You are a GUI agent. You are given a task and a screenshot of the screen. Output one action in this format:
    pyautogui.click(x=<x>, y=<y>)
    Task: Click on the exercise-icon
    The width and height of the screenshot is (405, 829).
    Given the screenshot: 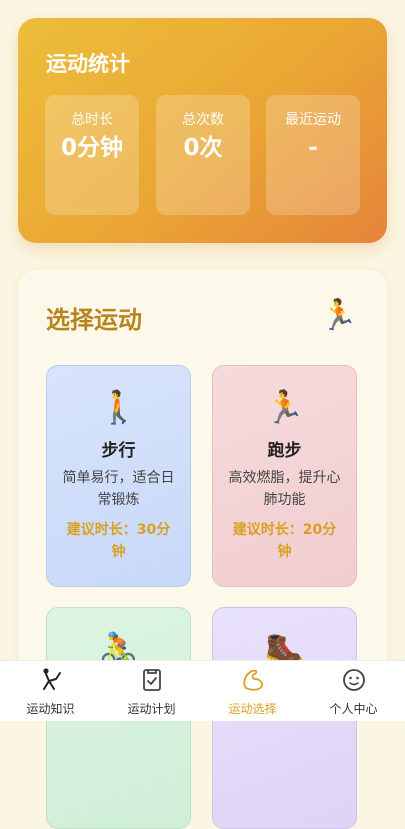 What is the action you would take?
    pyautogui.click(x=51, y=679)
    